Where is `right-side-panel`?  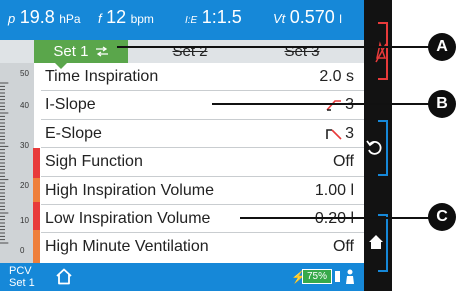 right-side-panel is located at coordinates (378, 145).